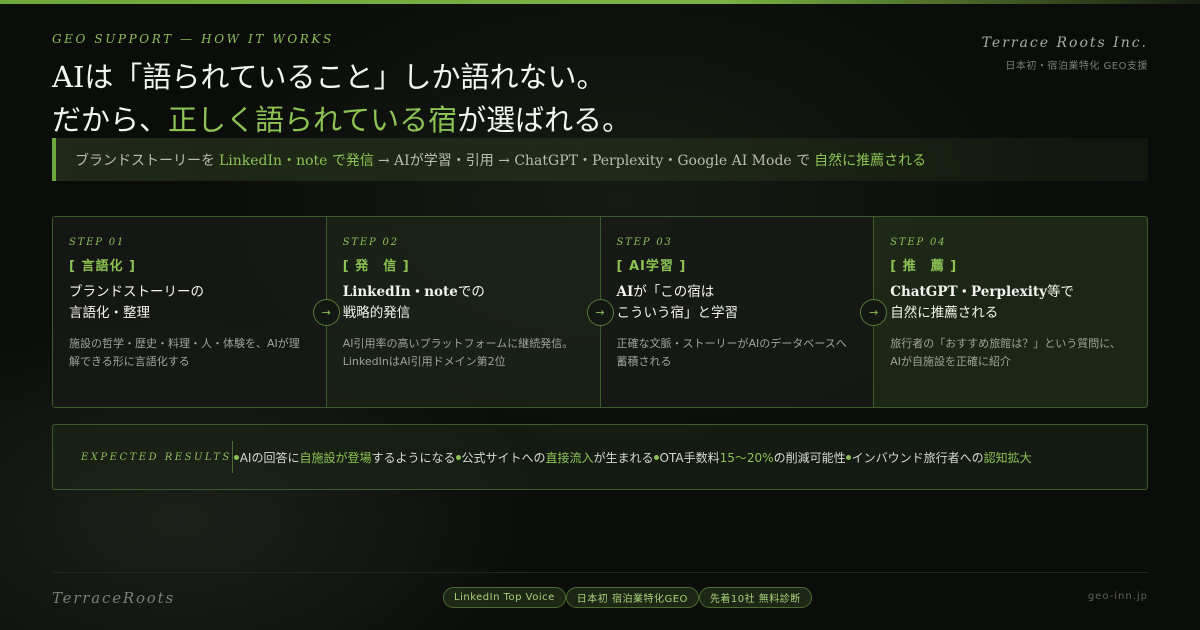 The width and height of the screenshot is (1200, 630). I want to click on step-desc-line-1: 正確な文脈・ストーリーがAIのデータベースへ, so click(731, 343).